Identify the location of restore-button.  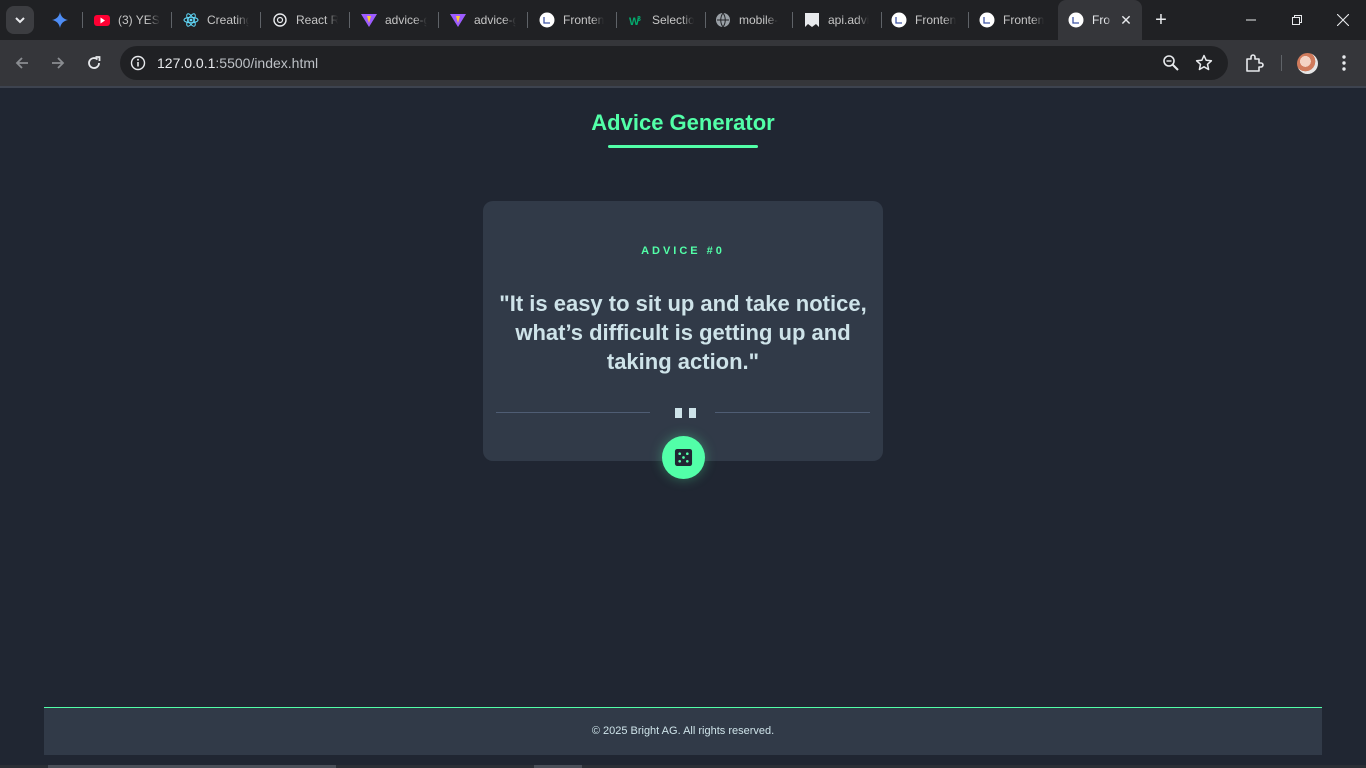
(1297, 20).